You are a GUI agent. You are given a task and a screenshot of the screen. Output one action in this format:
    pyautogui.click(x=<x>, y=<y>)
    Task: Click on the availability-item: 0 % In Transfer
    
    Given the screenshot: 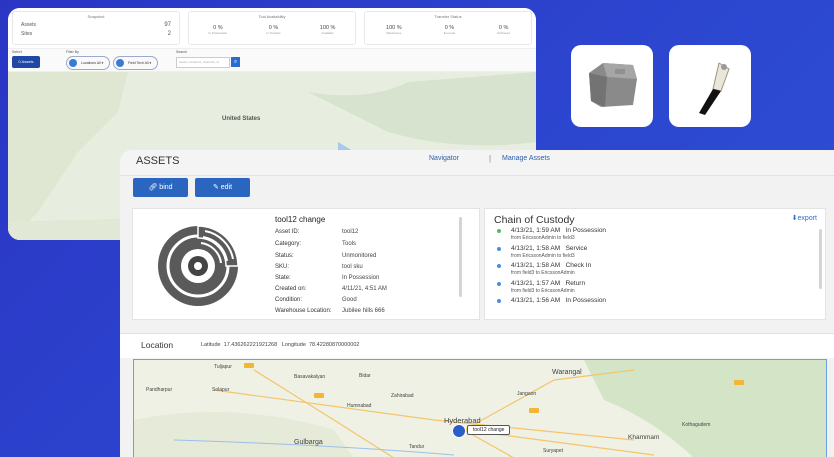 What is the action you would take?
    pyautogui.click(x=273, y=30)
    